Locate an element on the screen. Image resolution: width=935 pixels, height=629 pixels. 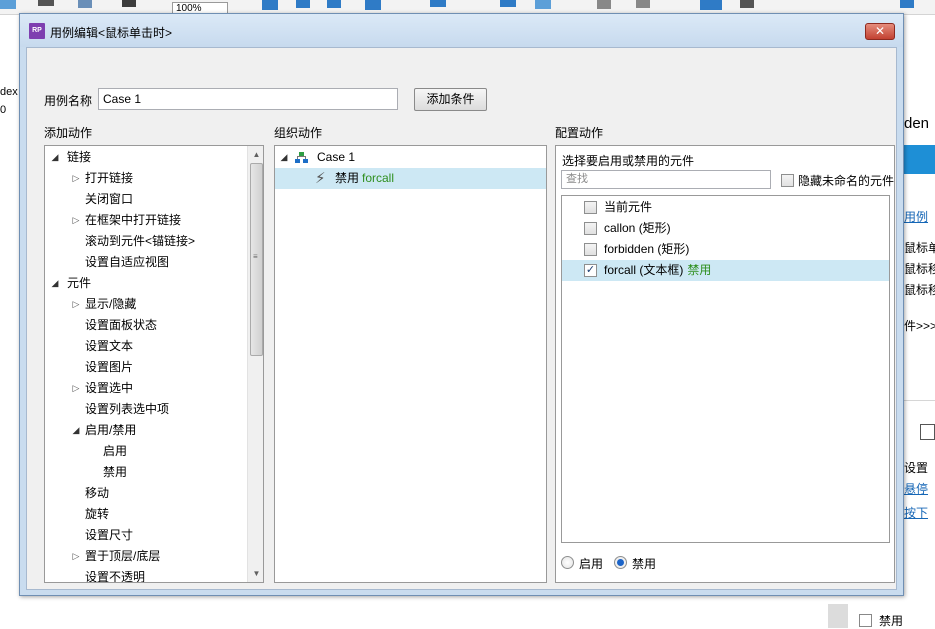
add-condition-button: 添加条件 is located at coordinates (450, 99).